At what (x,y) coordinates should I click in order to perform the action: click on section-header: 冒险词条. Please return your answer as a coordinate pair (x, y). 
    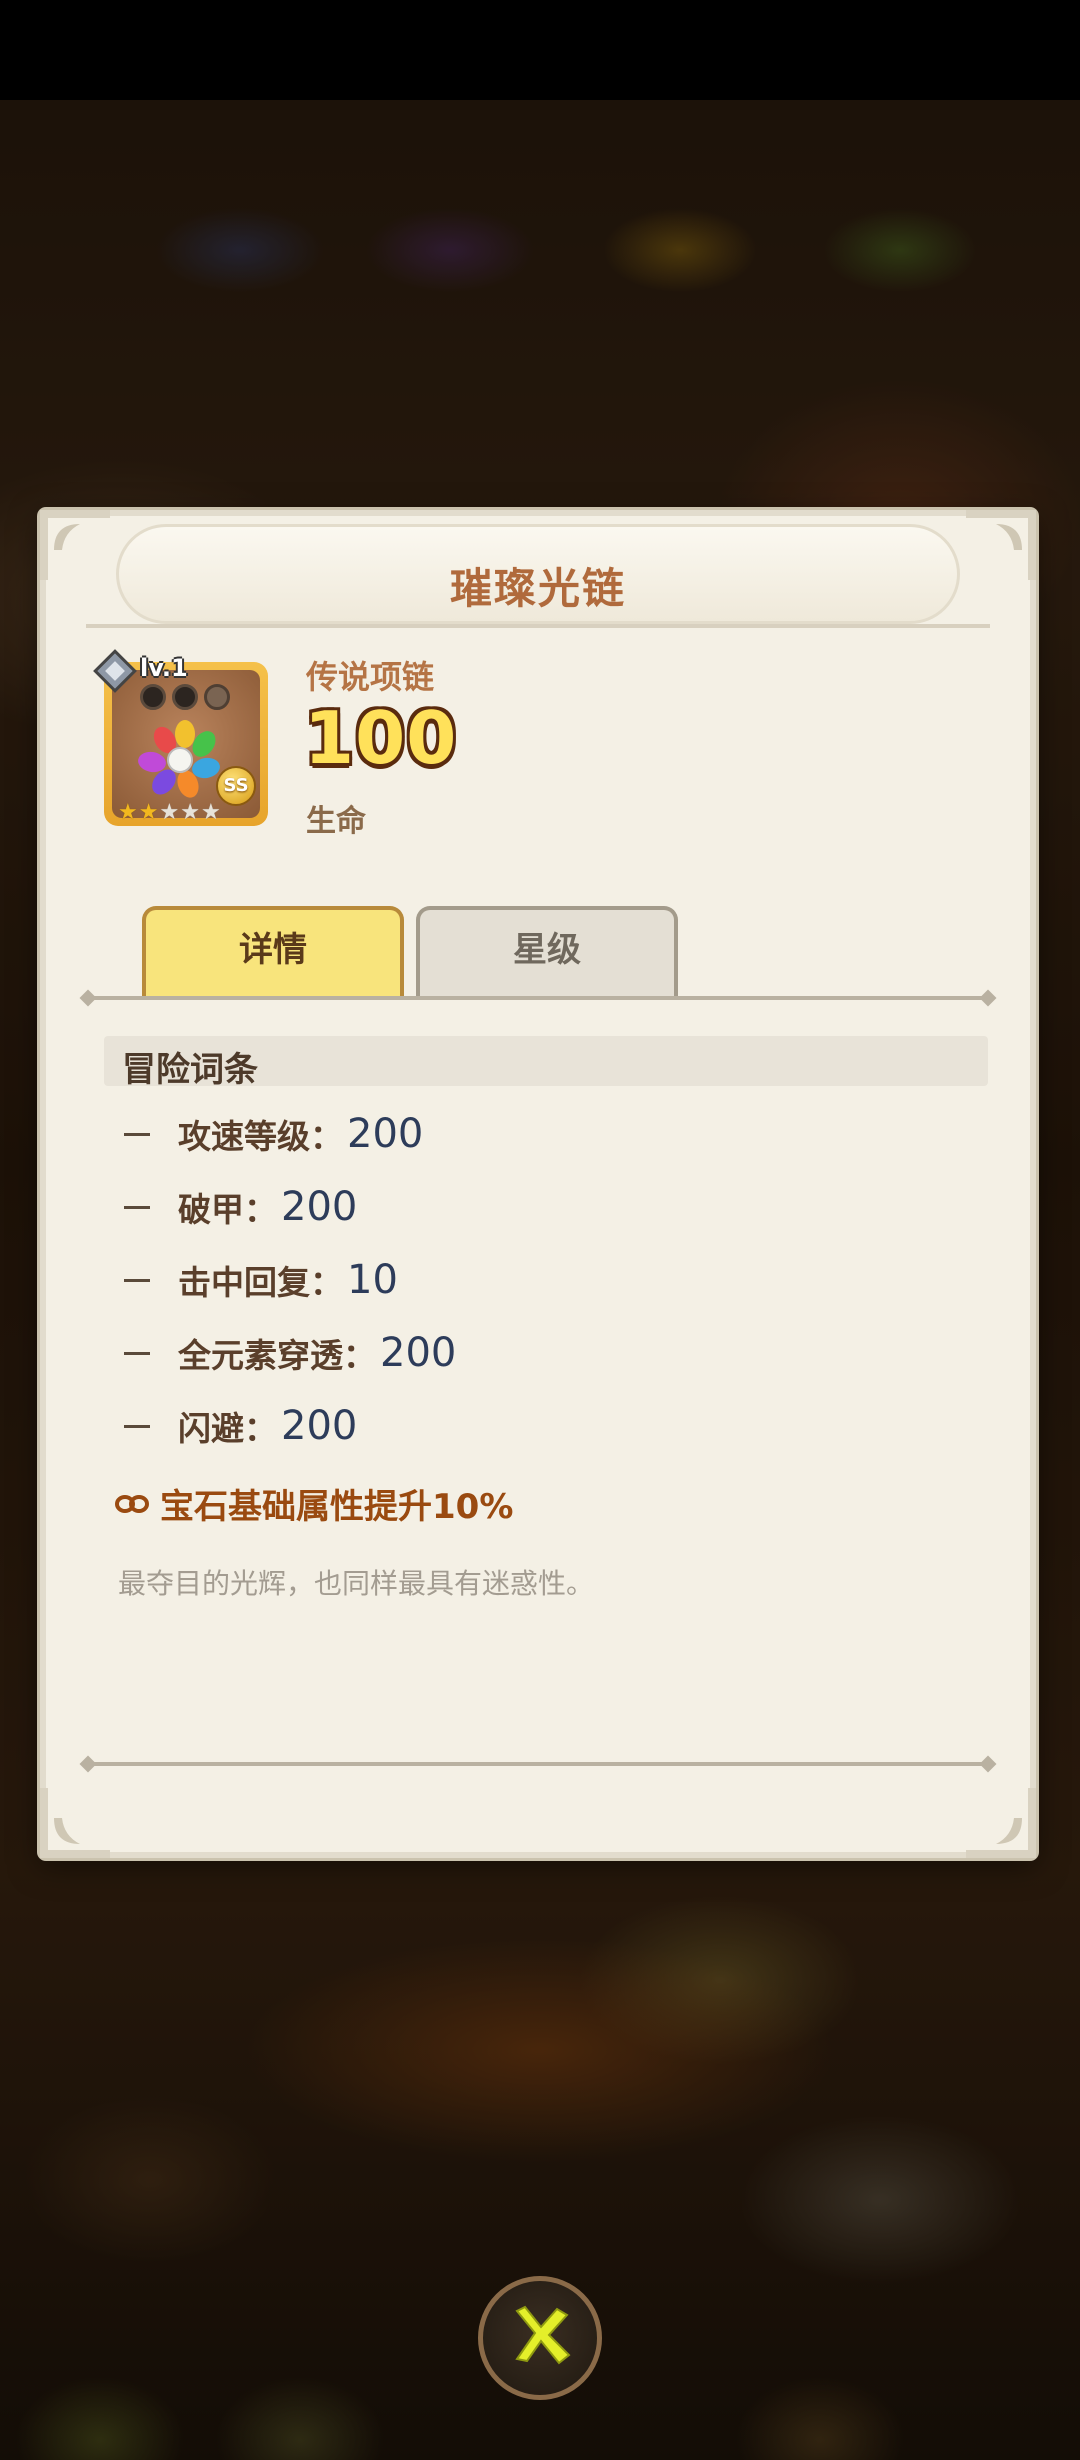
    Looking at the image, I should click on (546, 1063).